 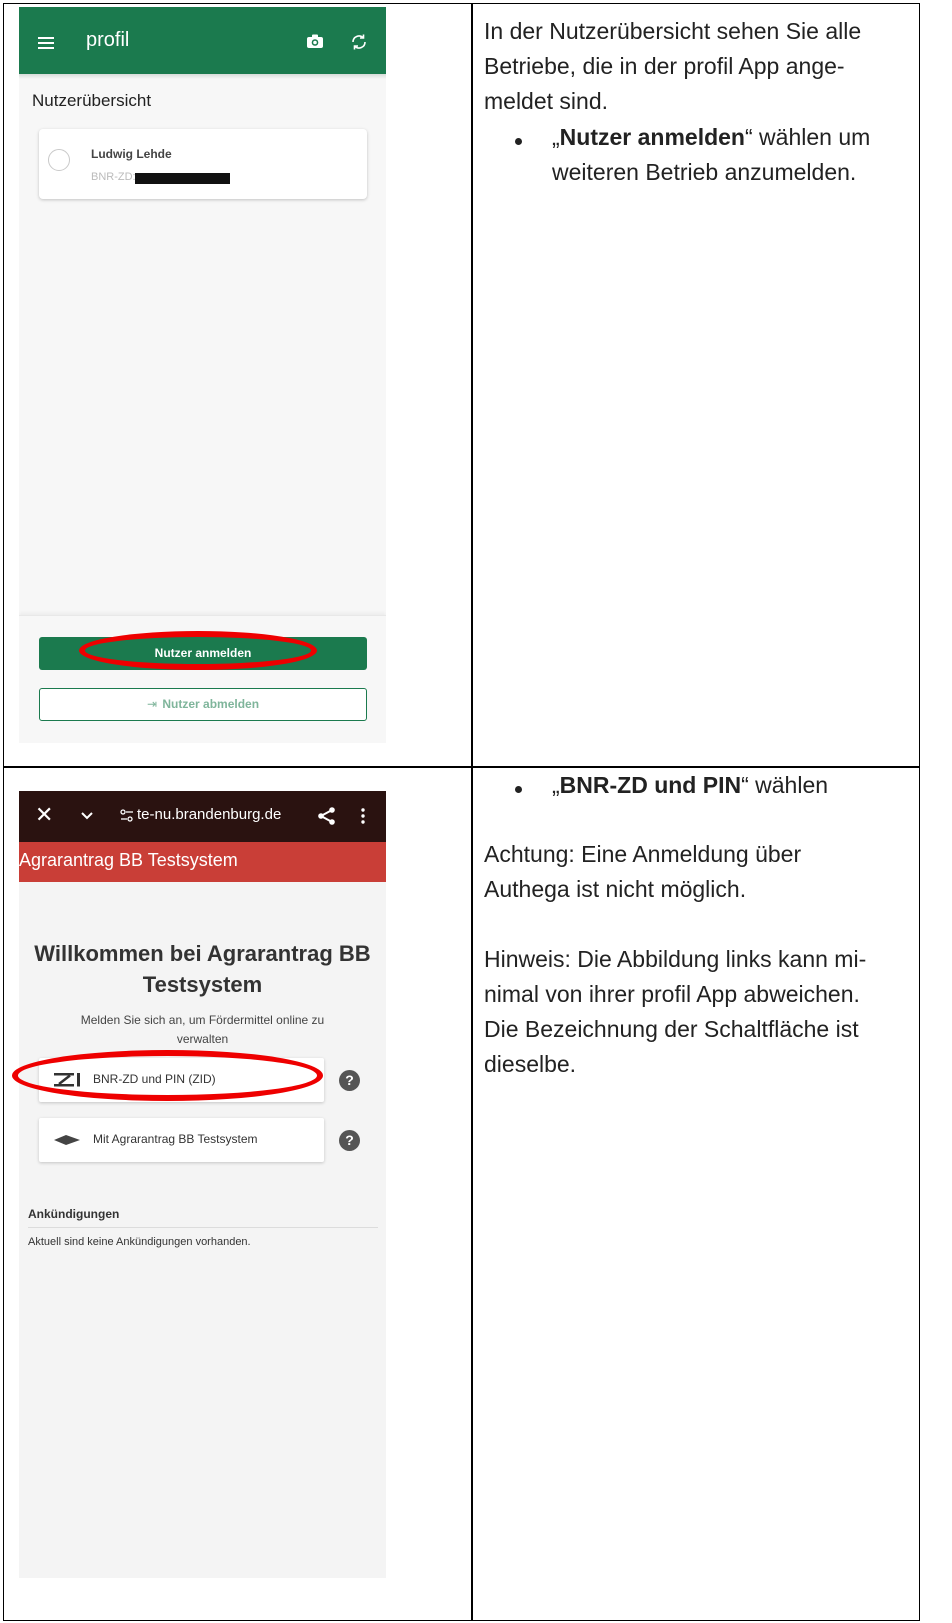 What do you see at coordinates (203, 164) in the screenshot?
I see `user-card: Ludwig Lehde BNR-ZD:` at bounding box center [203, 164].